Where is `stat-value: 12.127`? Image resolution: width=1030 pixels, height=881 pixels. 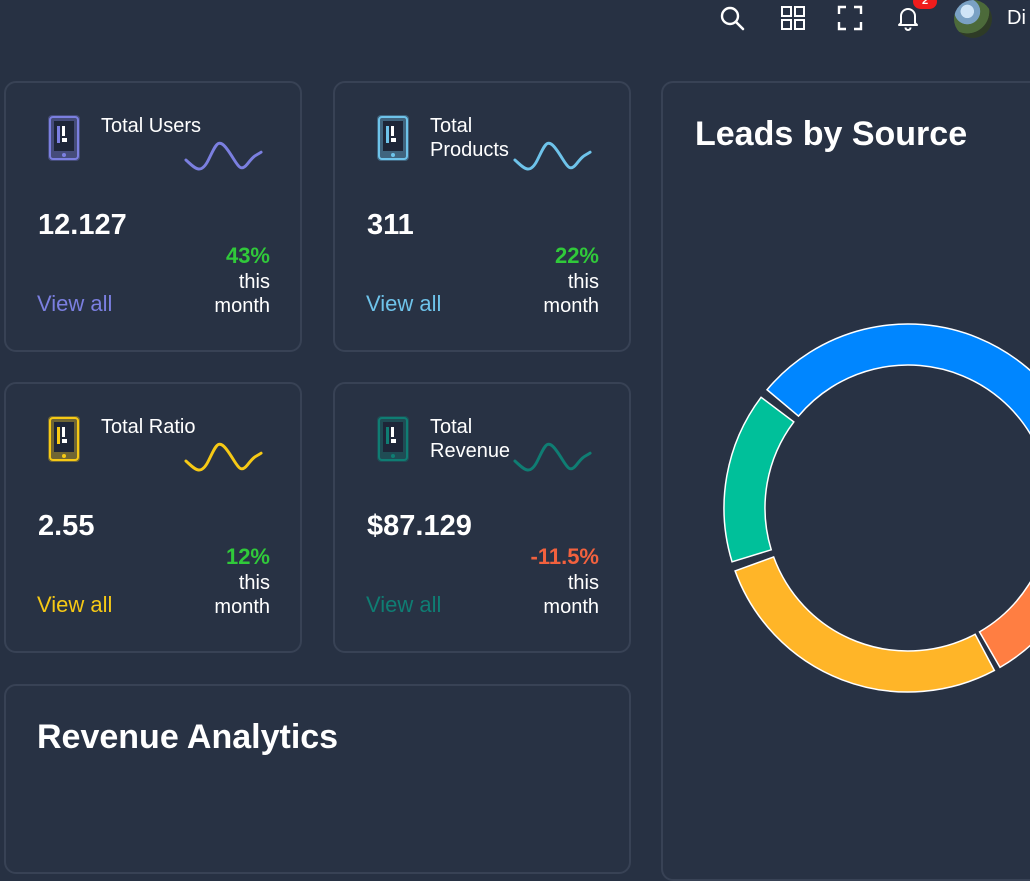 stat-value: 12.127 is located at coordinates (82, 225).